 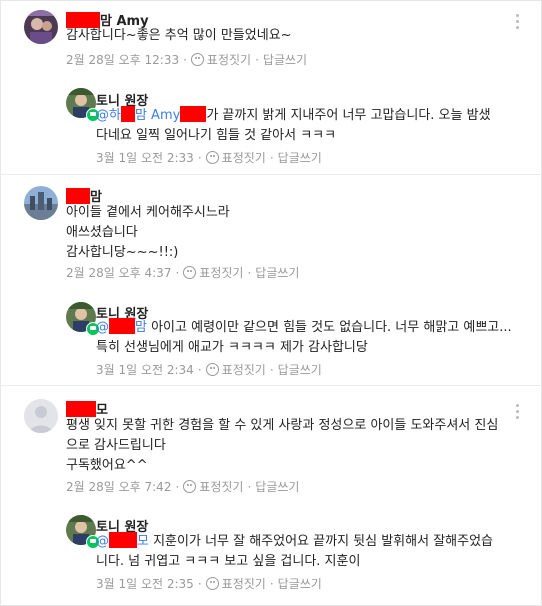 What do you see at coordinates (107, 465) in the screenshot?
I see `comment-line: 구독했어요^^` at bounding box center [107, 465].